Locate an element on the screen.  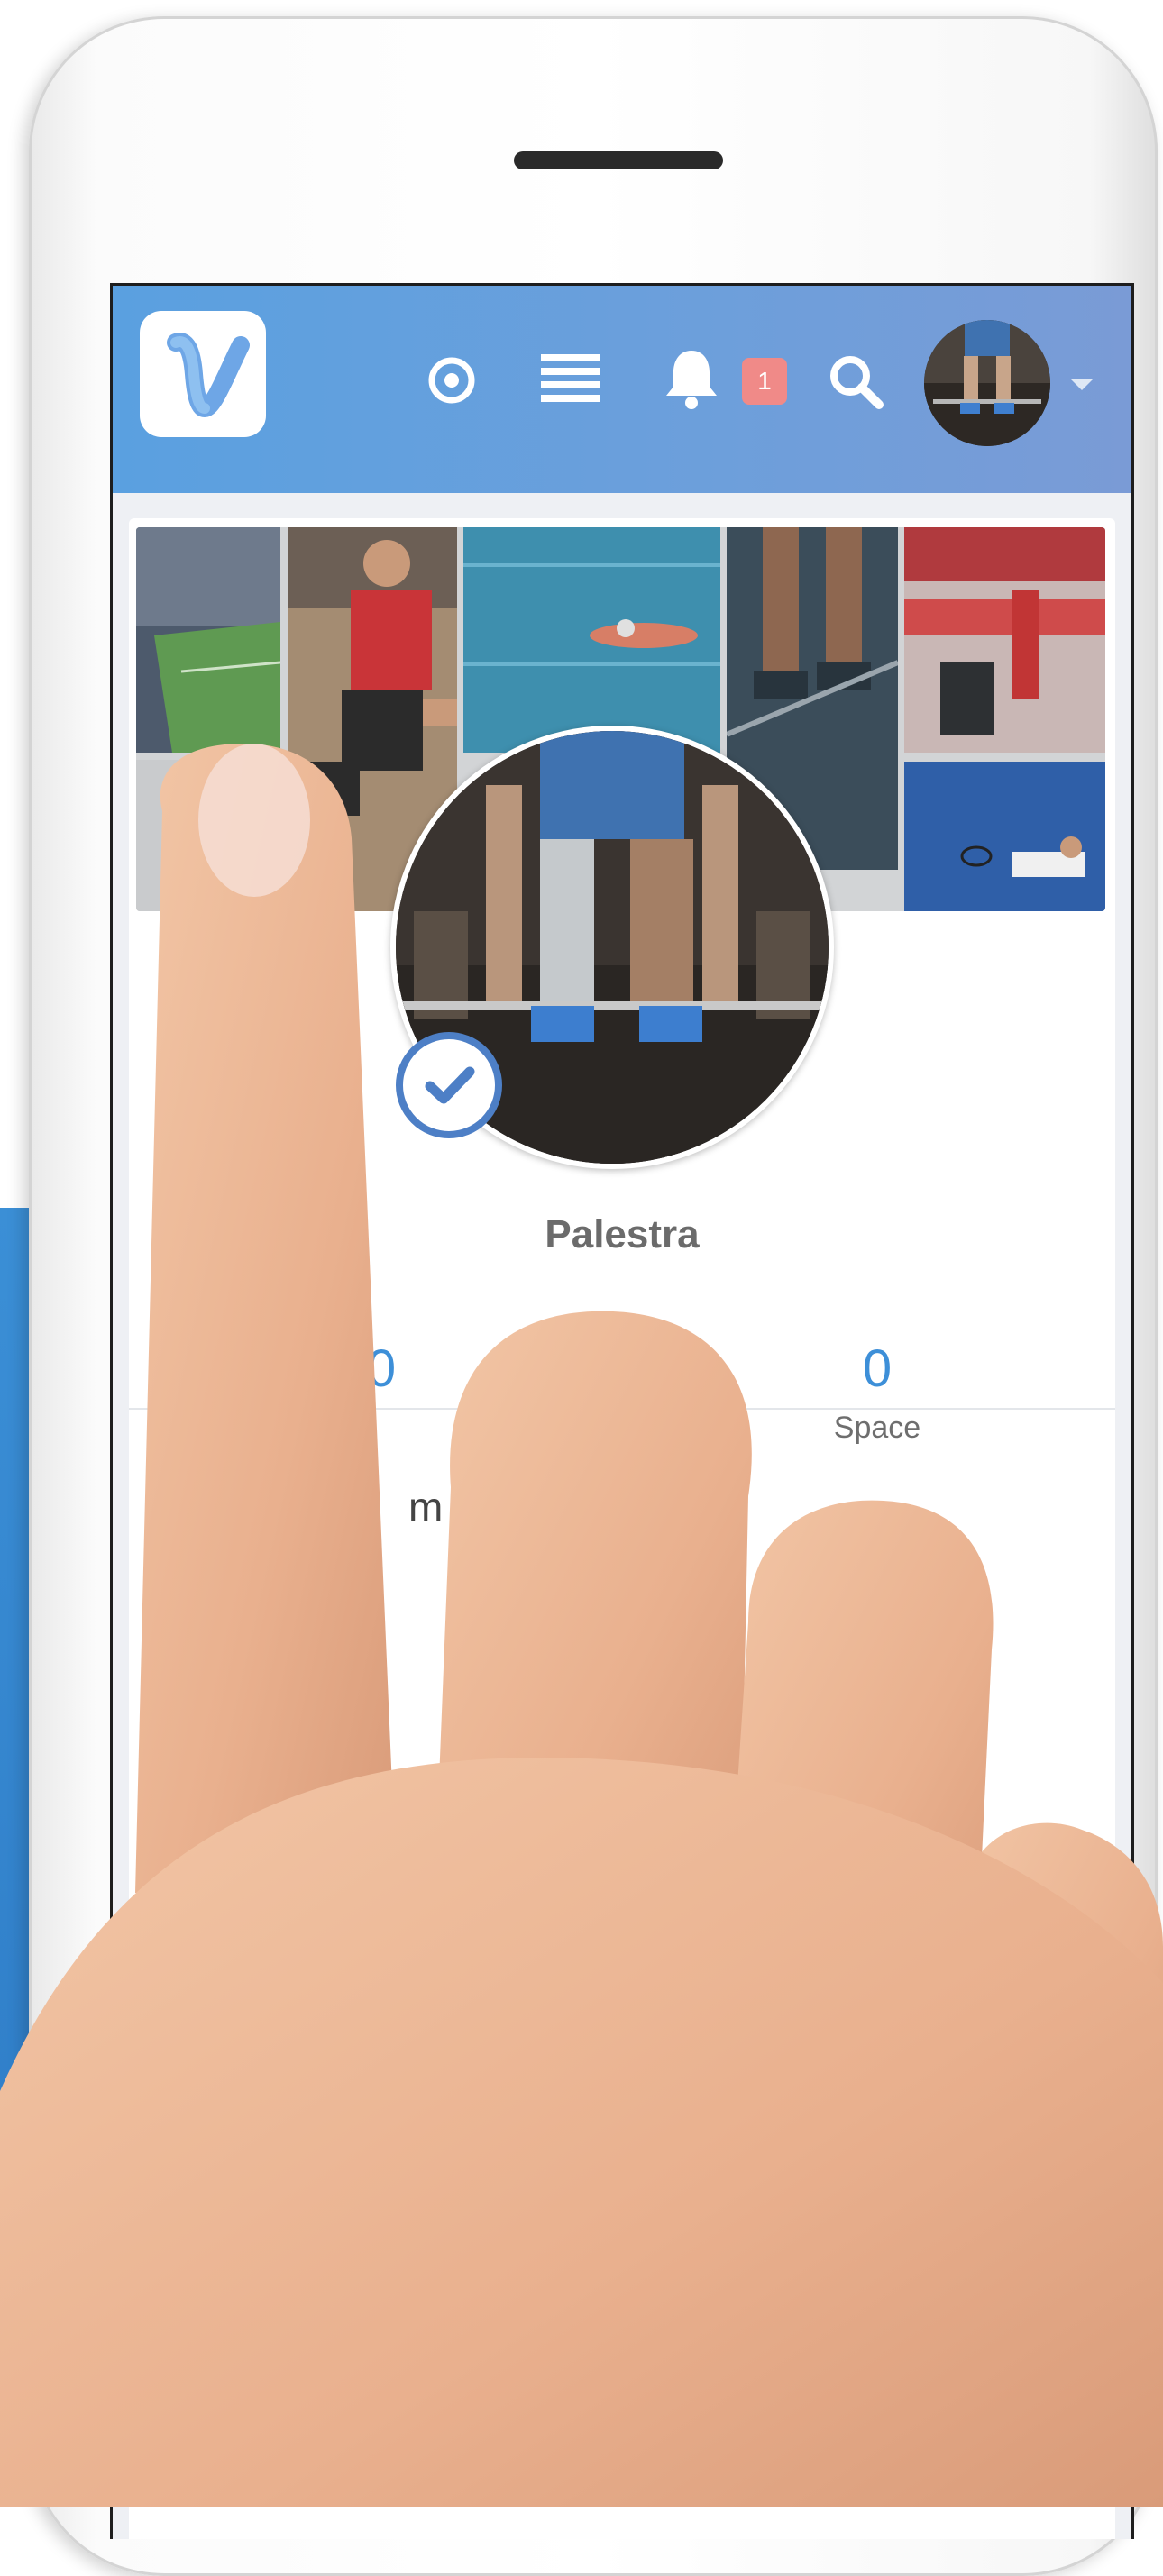
cover-tile-tennis is located at coordinates (1004, 836).